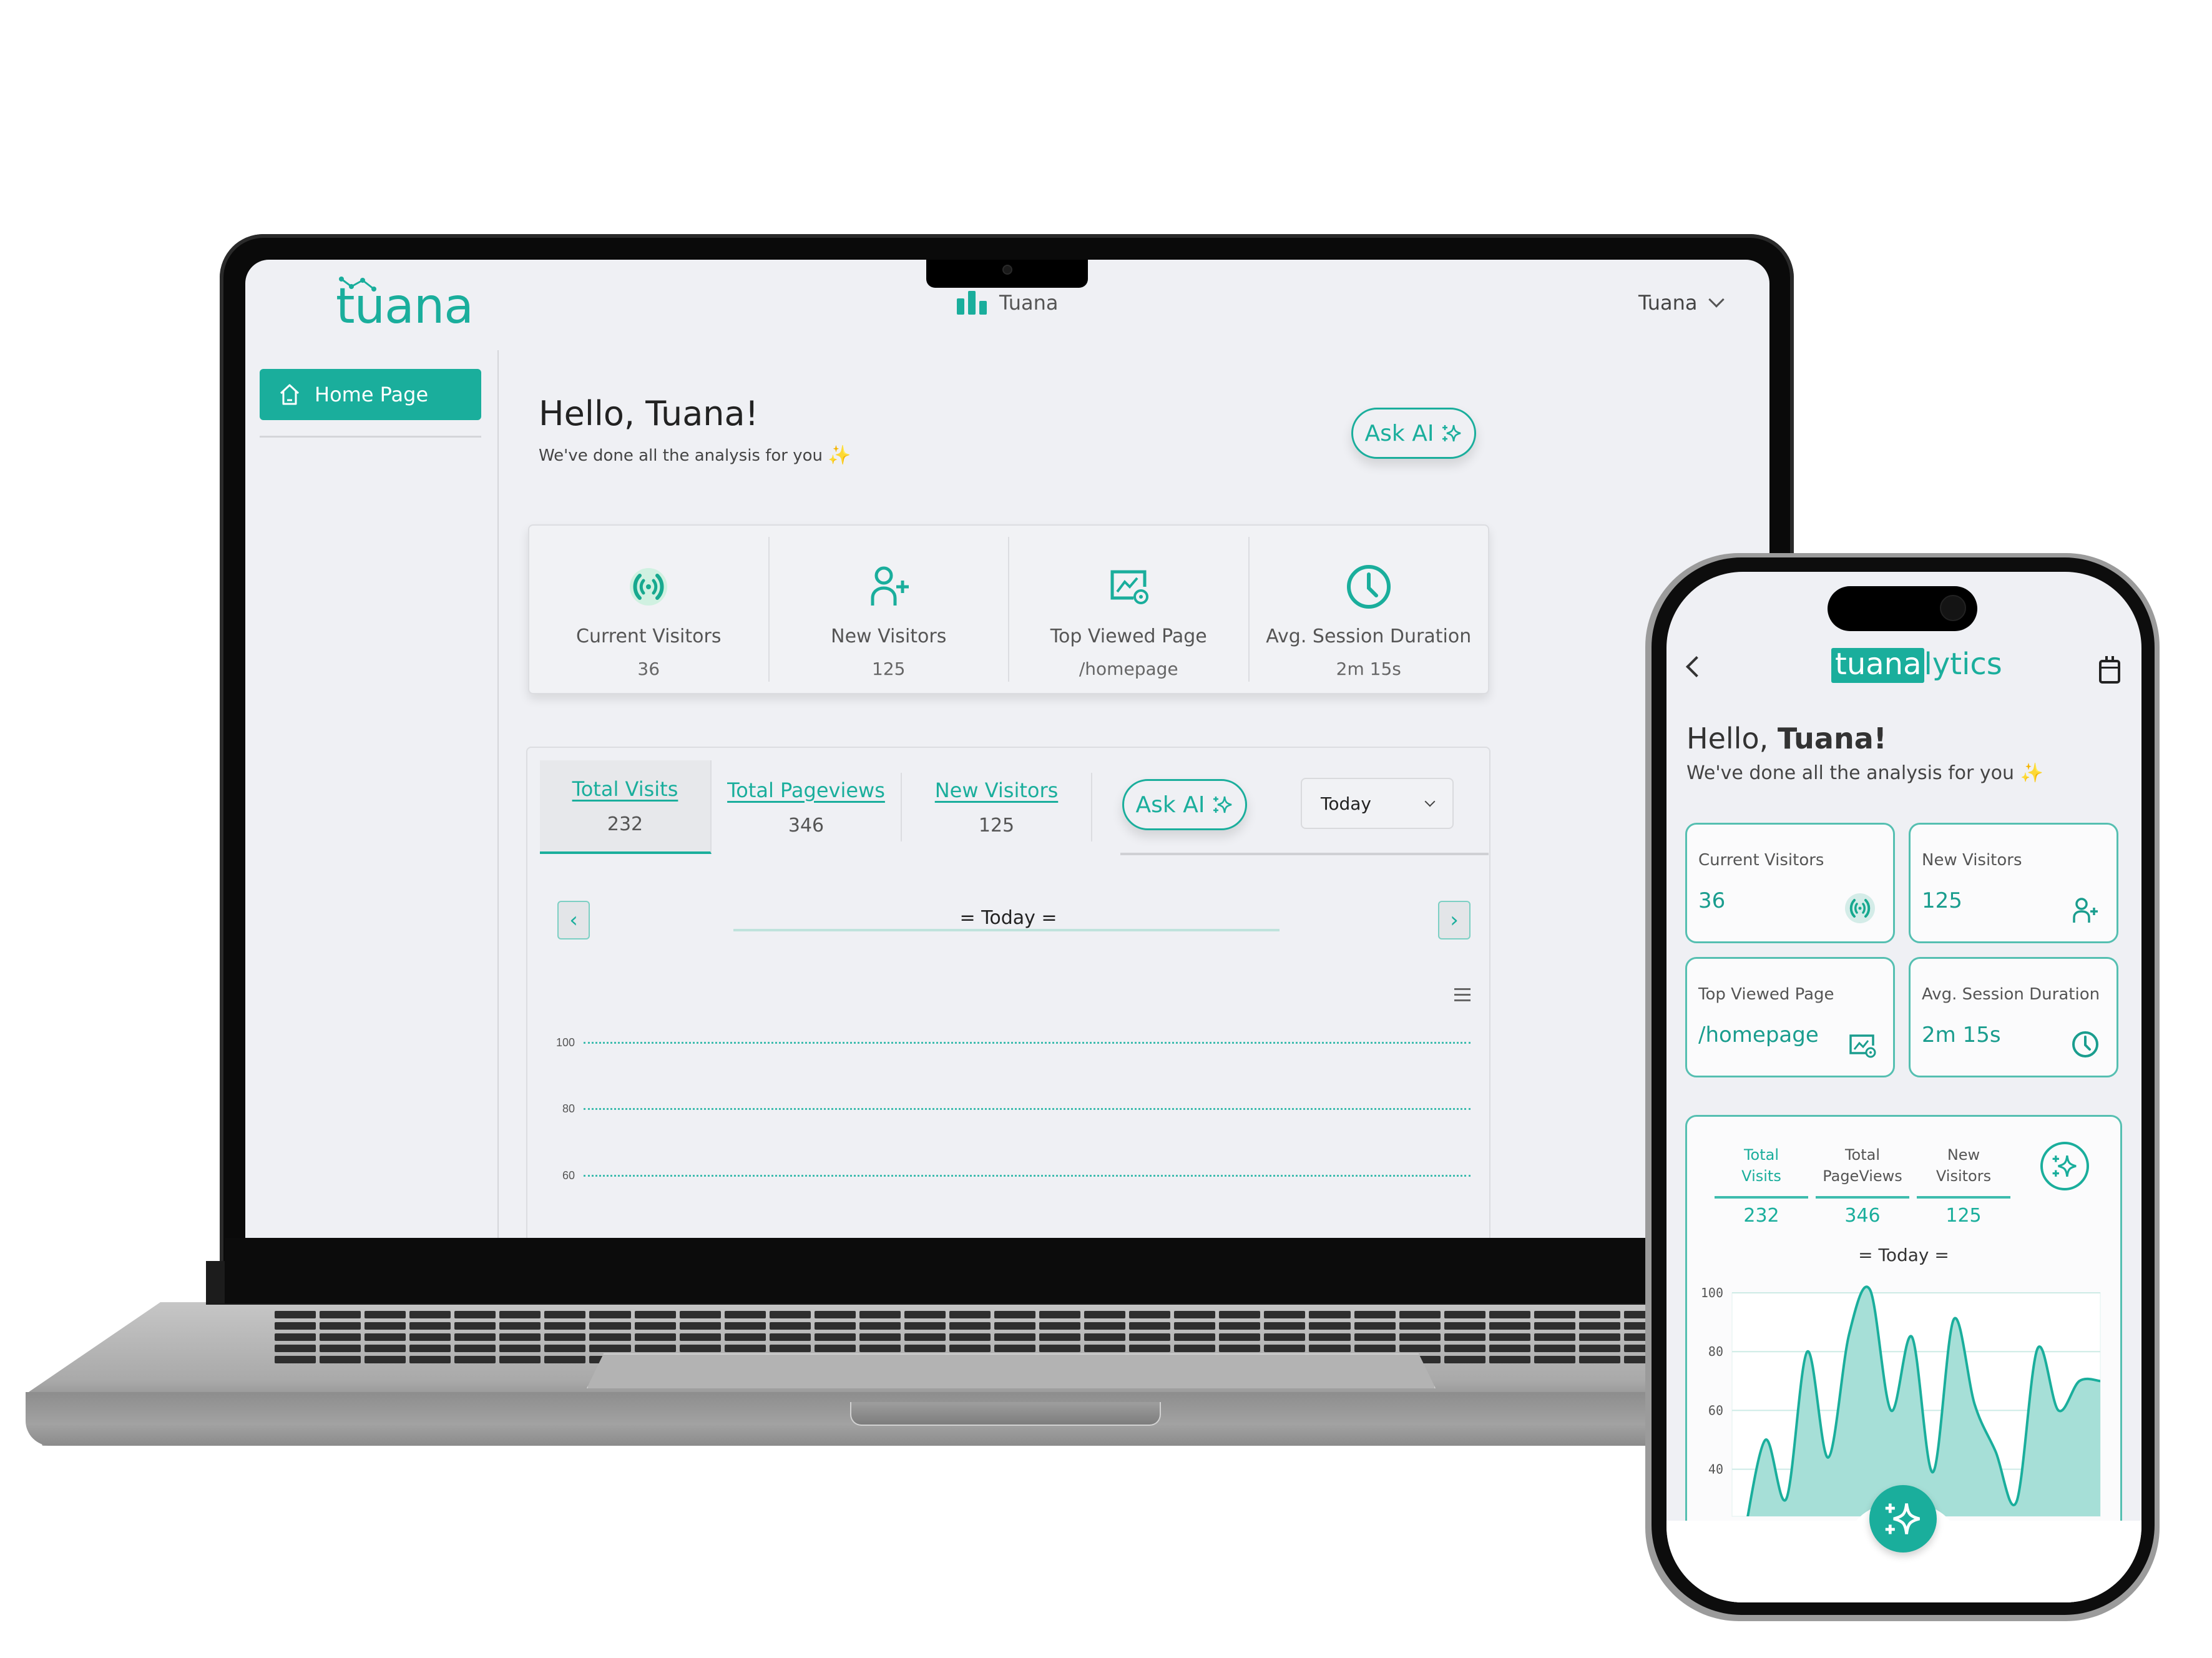 The height and width of the screenshot is (1658, 2212). What do you see at coordinates (1006, 1414) in the screenshot?
I see `laptop-lid-opener` at bounding box center [1006, 1414].